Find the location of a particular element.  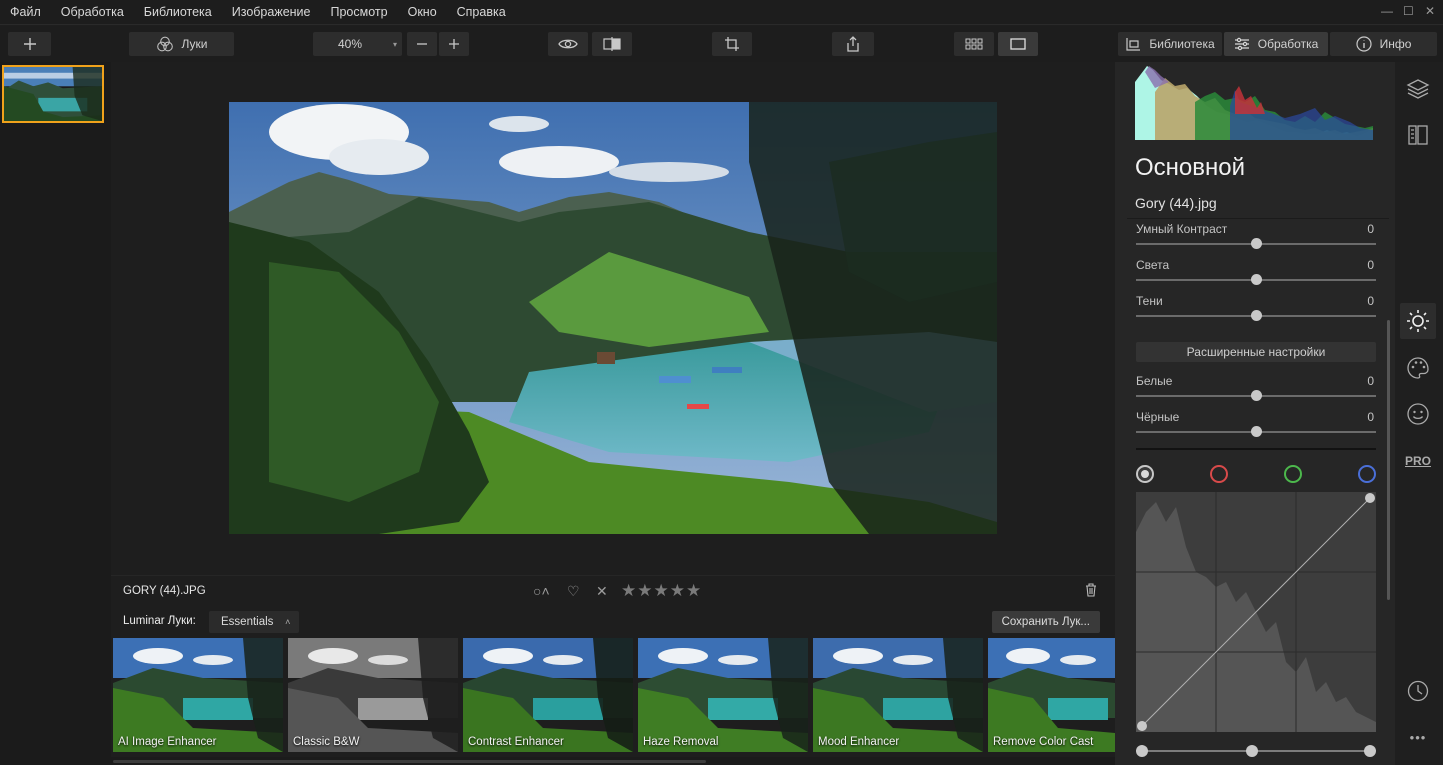

reject-icon: ✕ is located at coordinates (602, 591).